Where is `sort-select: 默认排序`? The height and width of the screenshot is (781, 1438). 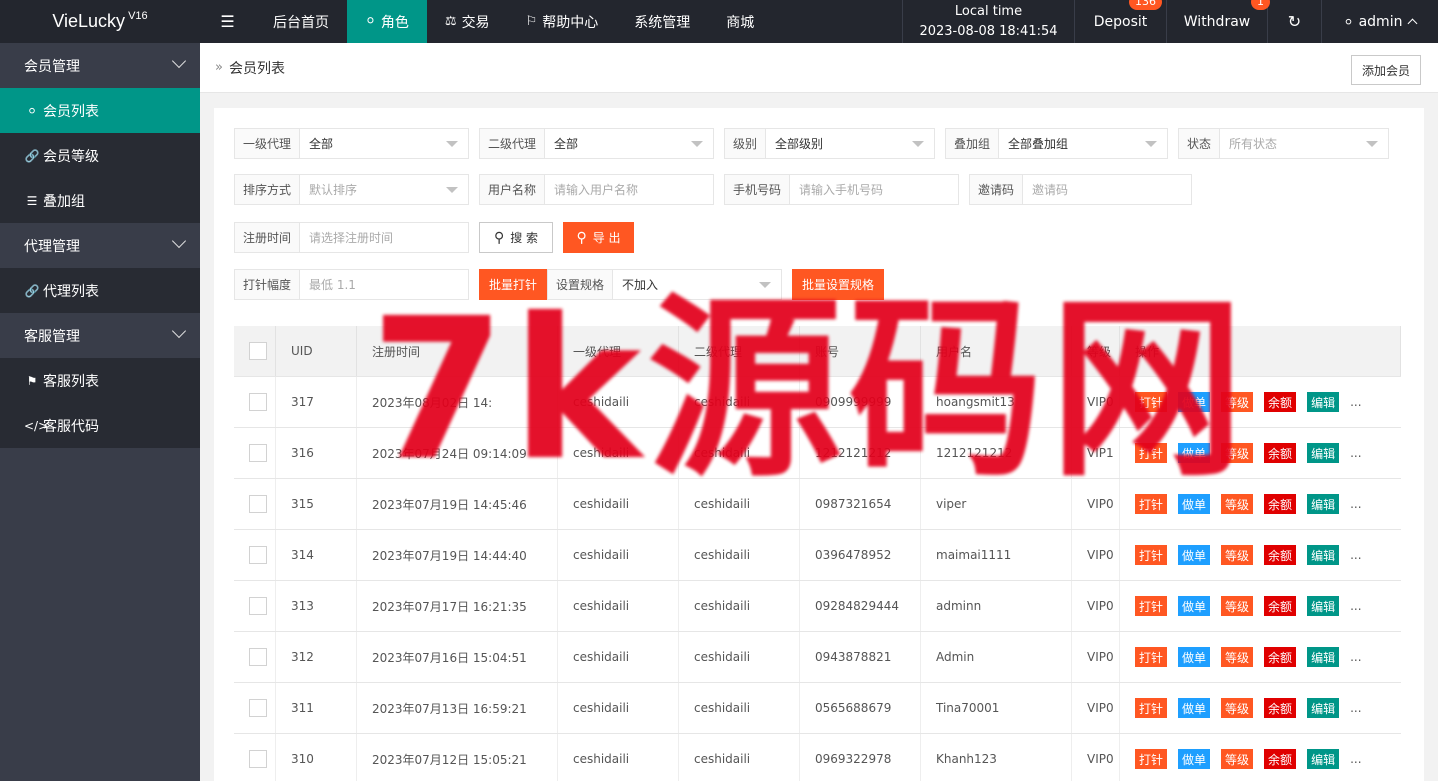 sort-select: 默认排序 is located at coordinates (384, 189).